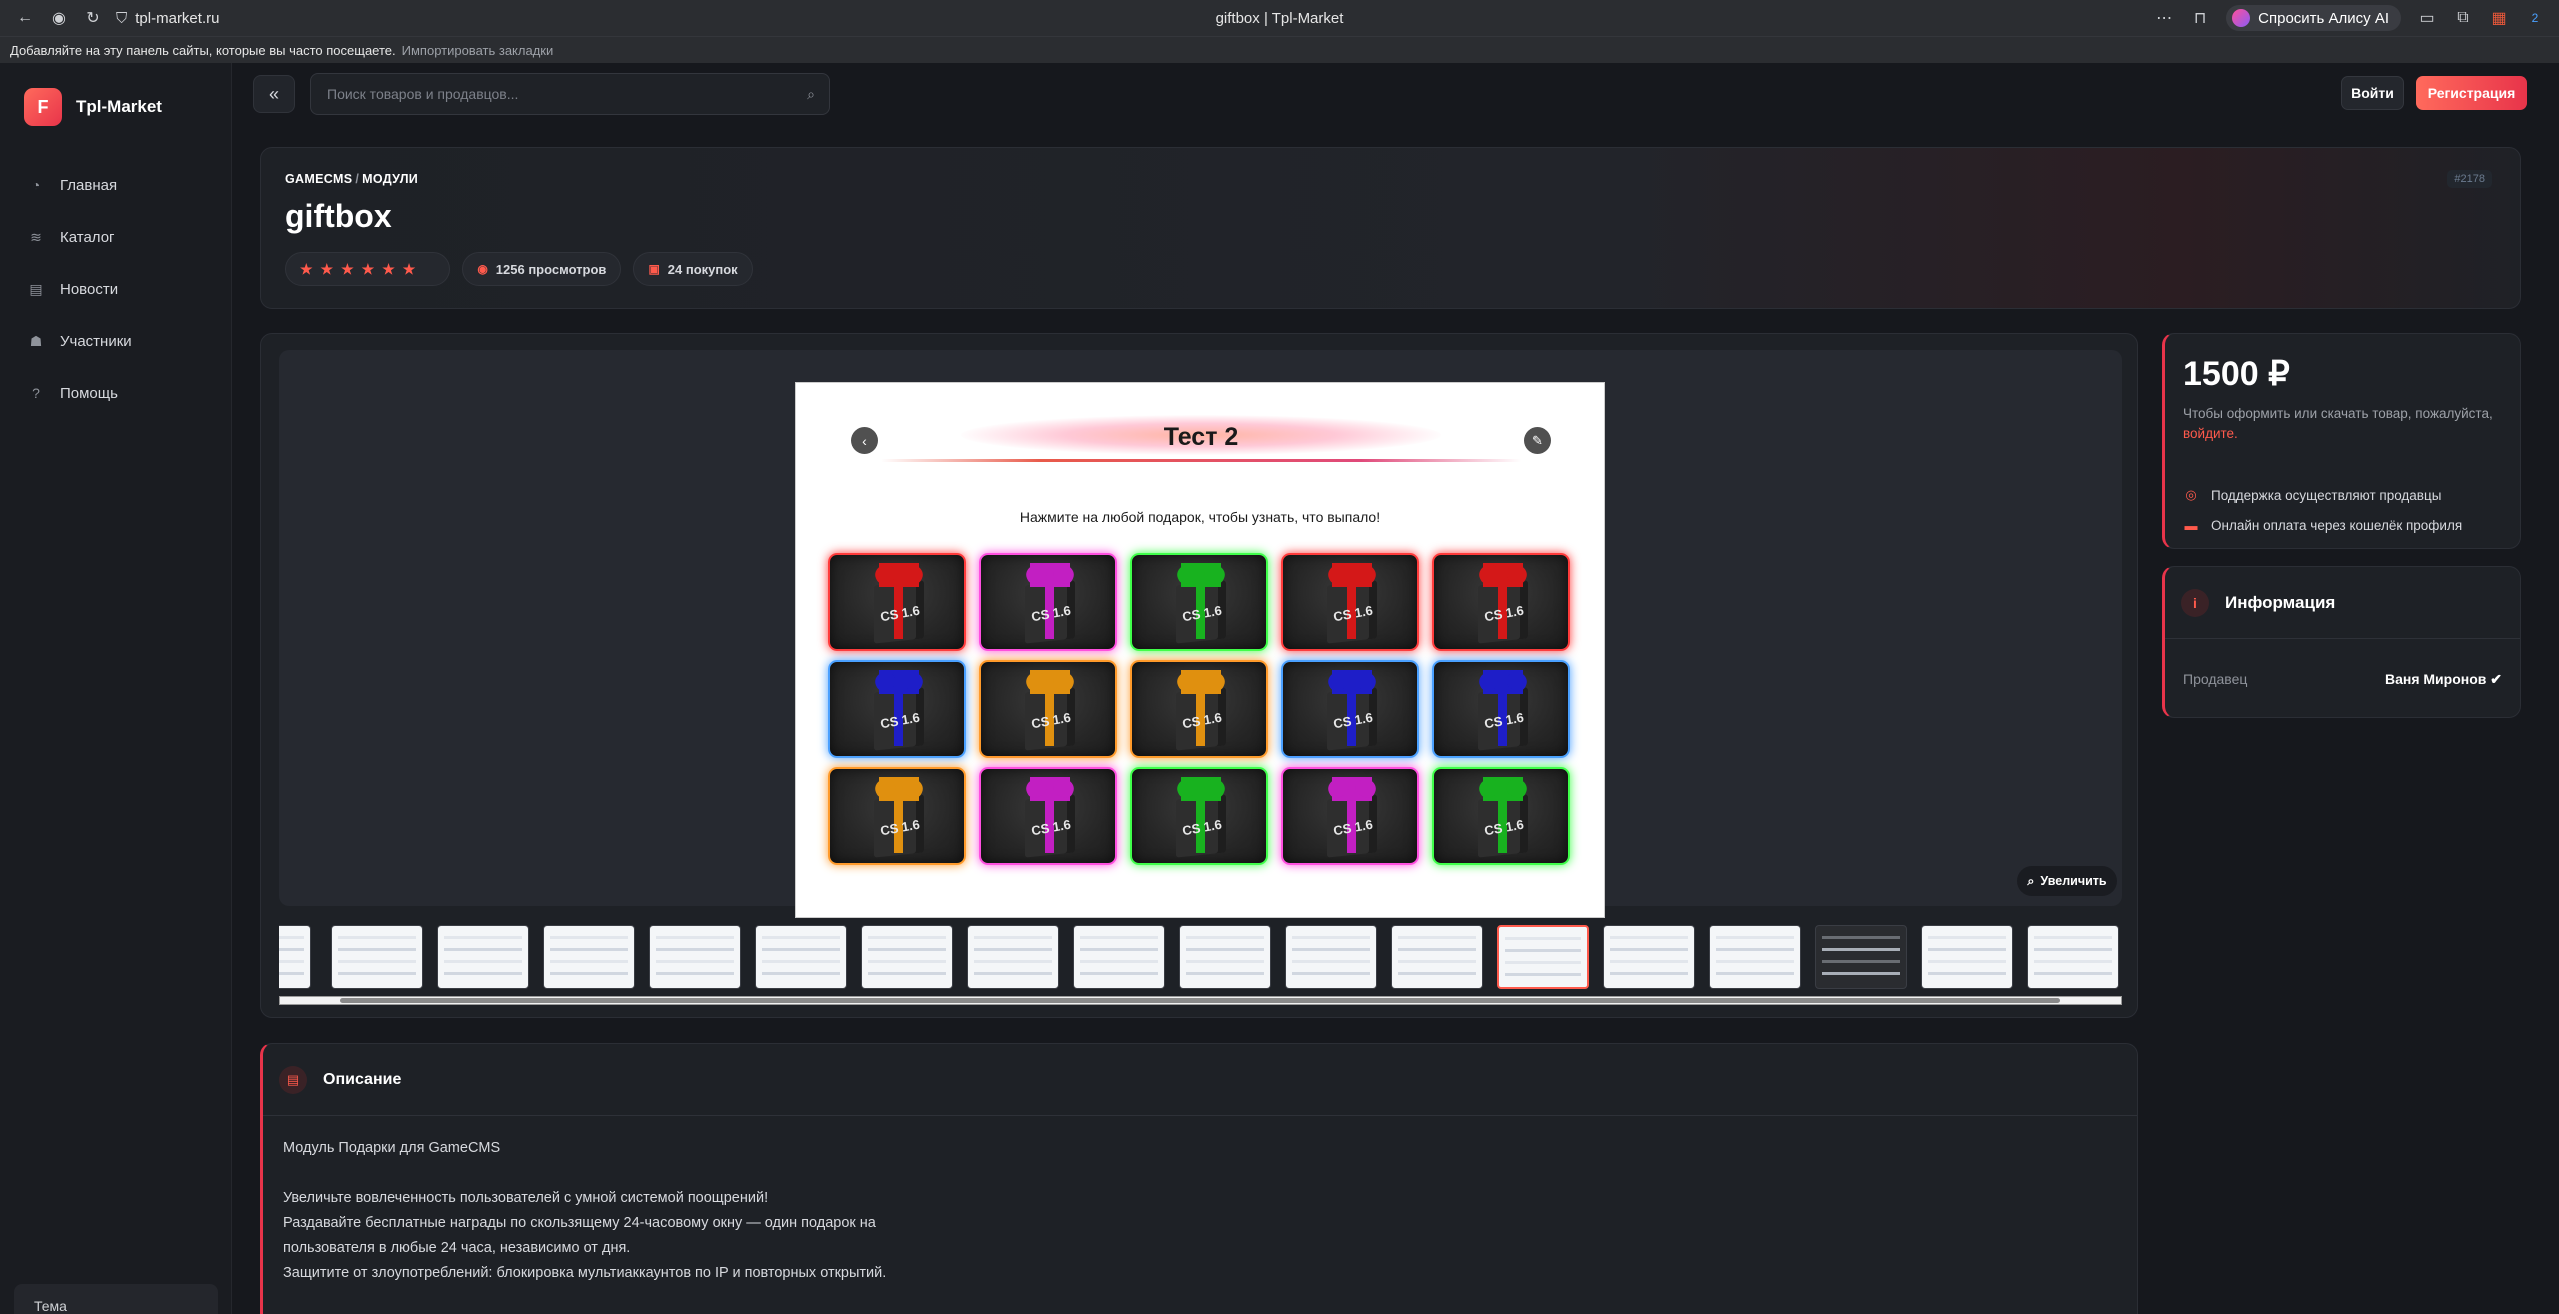 This screenshot has width=2559, height=1314. Describe the element at coordinates (80, 185) in the screenshot. I see `sidebar-item-home: ◔ Главная` at that location.